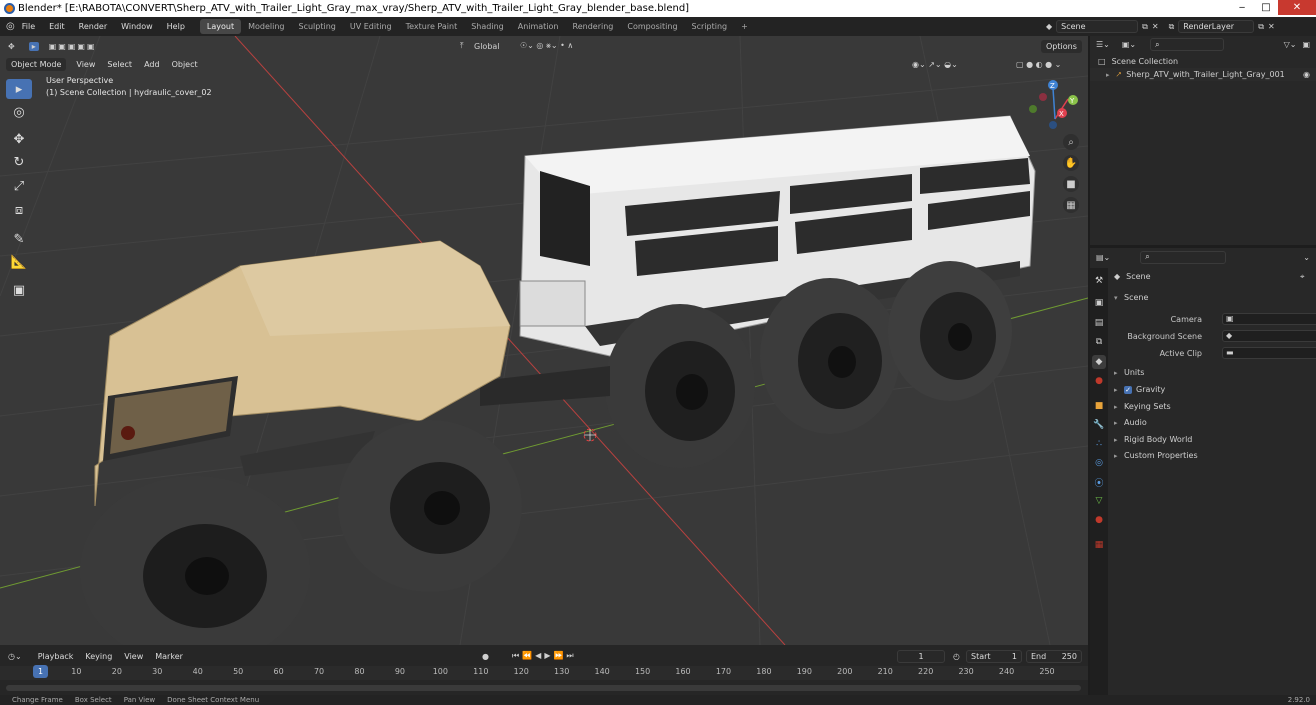 This screenshot has width=1316, height=705. I want to click on minimize-button: ‒, so click(1242, 7).